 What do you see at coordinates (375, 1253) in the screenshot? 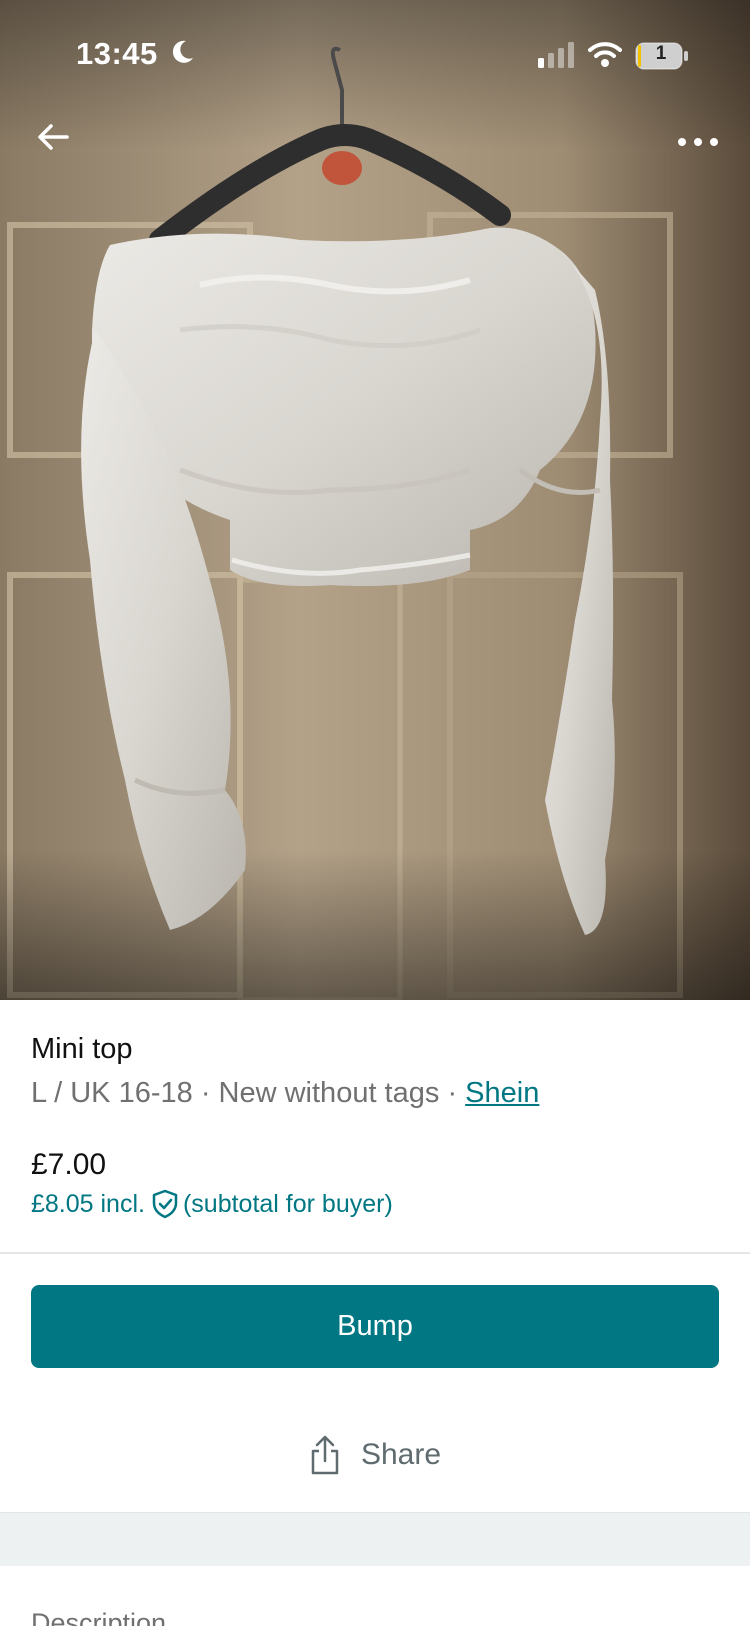
I see `divider` at bounding box center [375, 1253].